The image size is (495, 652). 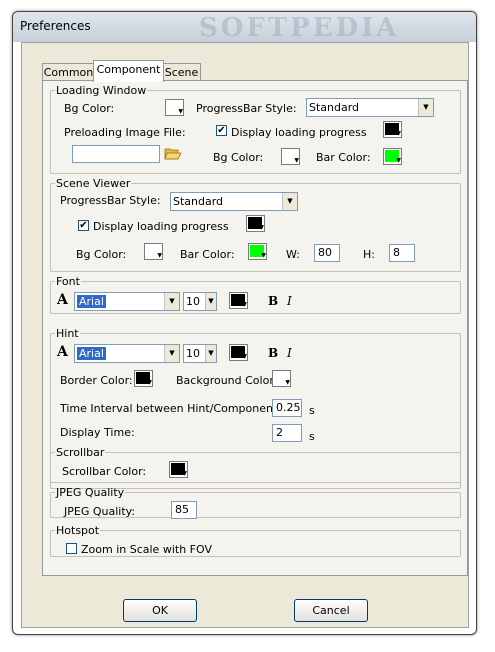 I want to click on scene-bg-color-button: ▼, so click(x=153, y=251).